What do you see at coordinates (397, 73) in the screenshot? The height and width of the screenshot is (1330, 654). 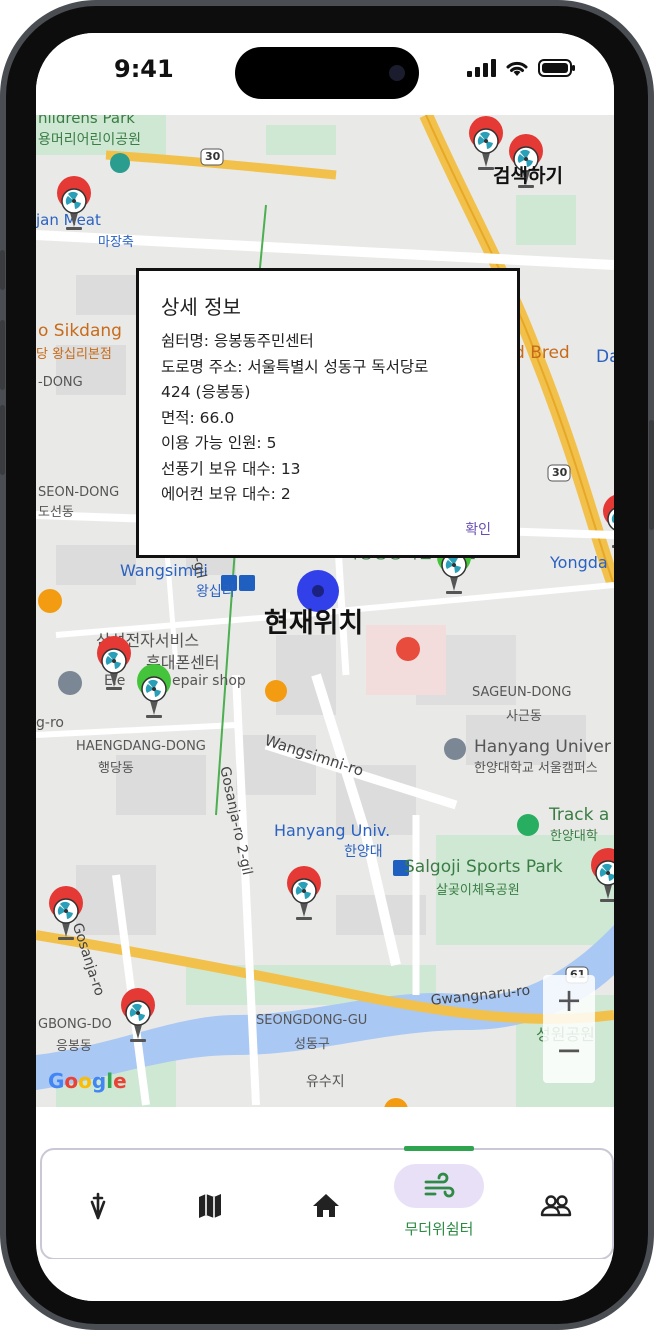 I see `camera-icon` at bounding box center [397, 73].